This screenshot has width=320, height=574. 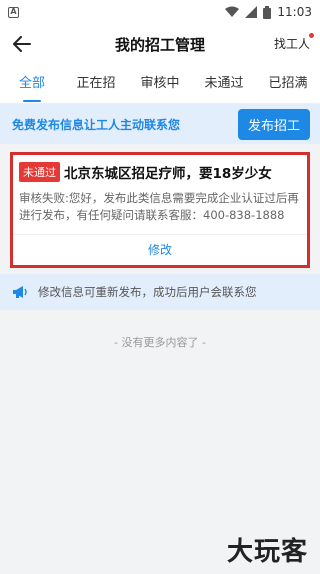 I want to click on notification-a-icon: A, so click(x=13, y=12).